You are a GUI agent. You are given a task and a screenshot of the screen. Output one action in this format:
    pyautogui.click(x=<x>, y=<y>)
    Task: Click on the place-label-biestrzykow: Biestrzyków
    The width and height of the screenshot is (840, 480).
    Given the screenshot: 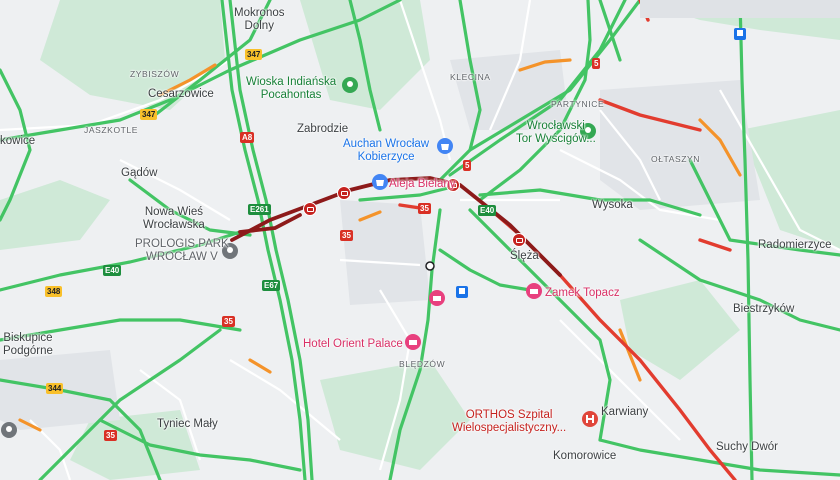 What is the action you would take?
    pyautogui.click(x=764, y=309)
    